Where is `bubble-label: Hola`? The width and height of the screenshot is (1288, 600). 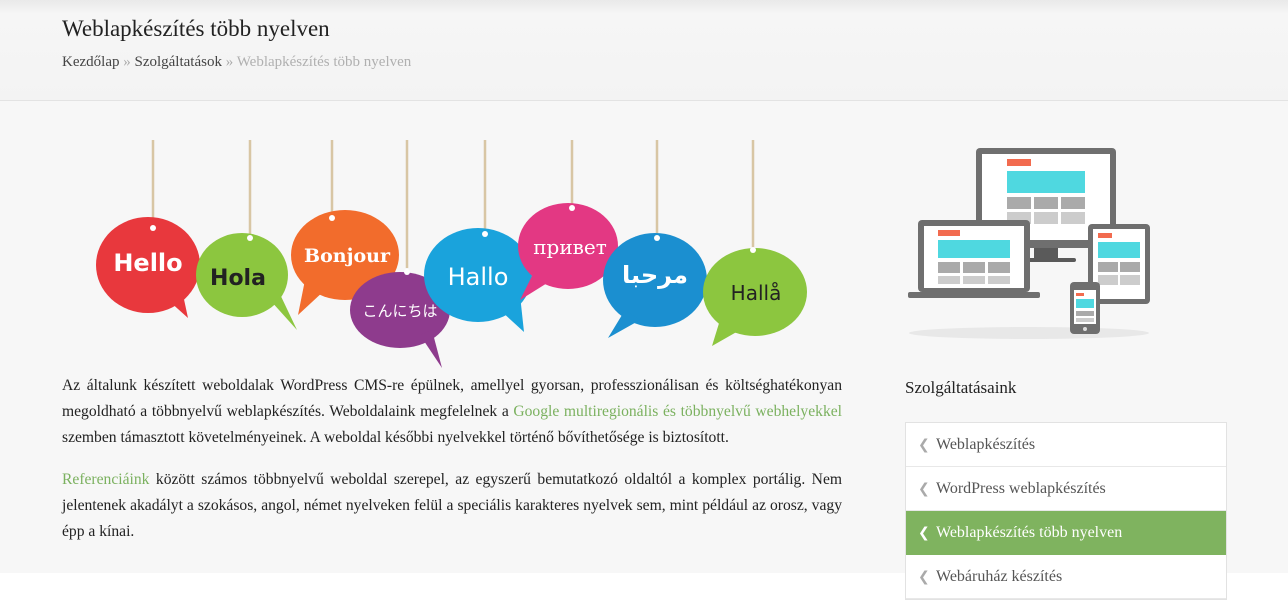 bubble-label: Hola is located at coordinates (238, 278).